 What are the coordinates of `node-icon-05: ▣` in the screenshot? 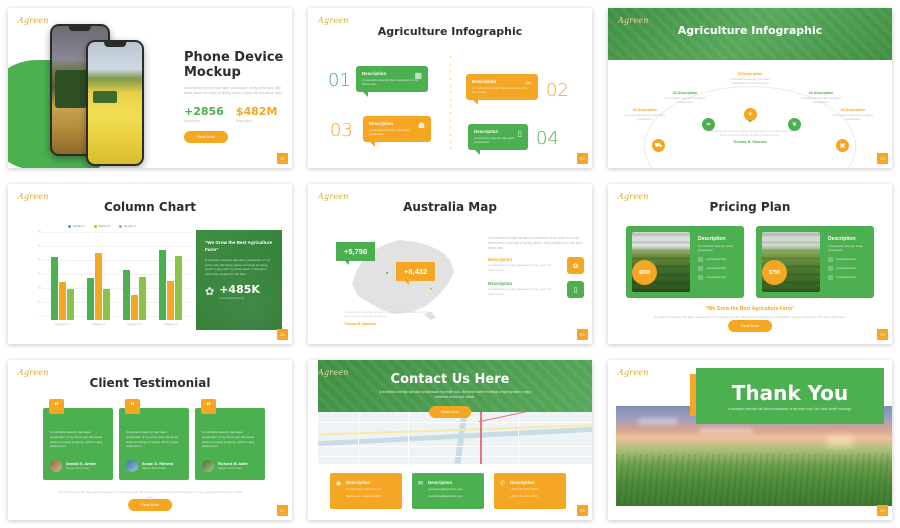 It's located at (842, 145).